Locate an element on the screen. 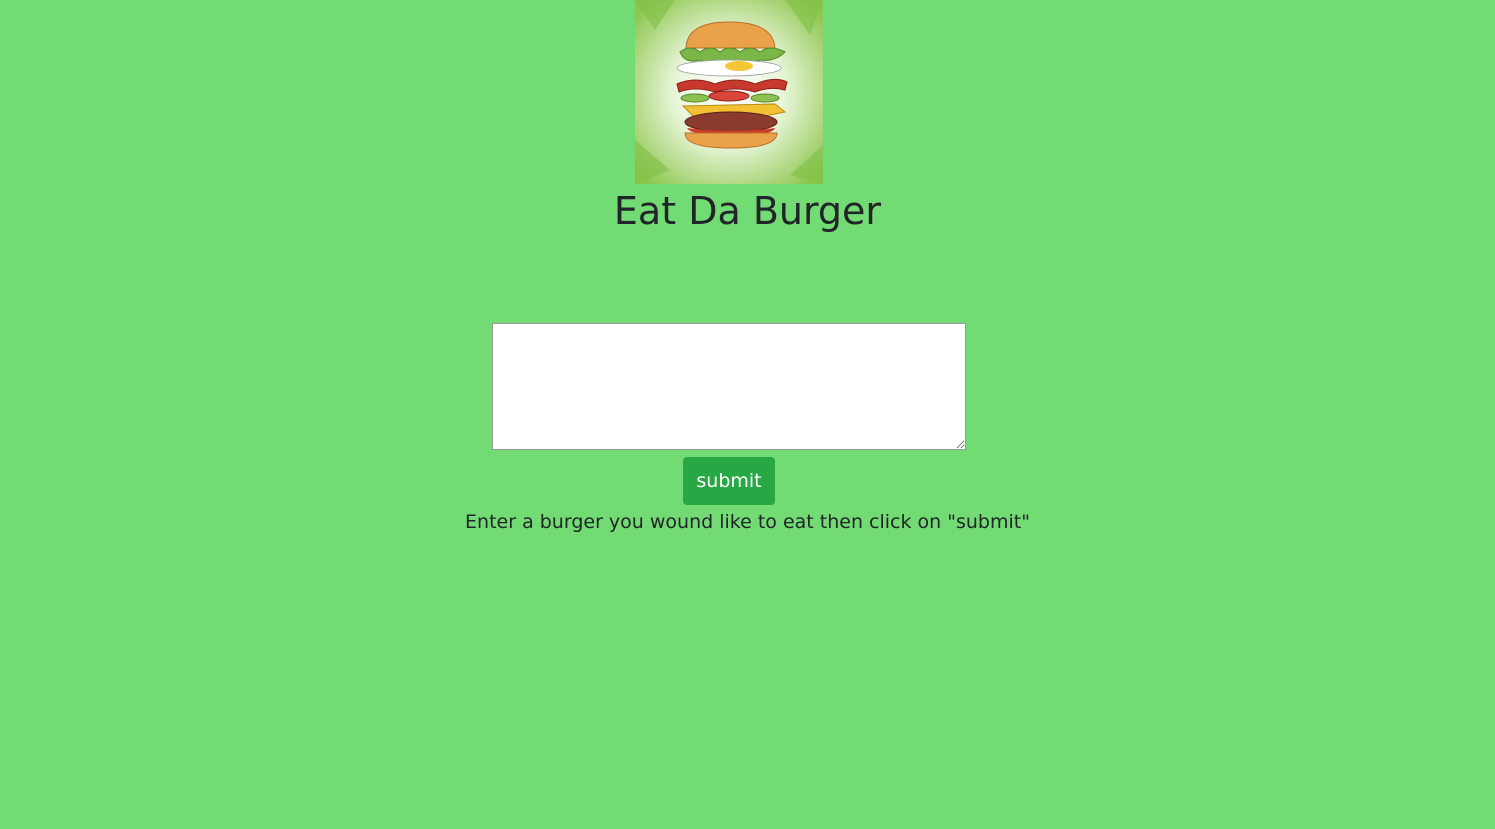  page-title: Eat Da Burger is located at coordinates (747, 211).